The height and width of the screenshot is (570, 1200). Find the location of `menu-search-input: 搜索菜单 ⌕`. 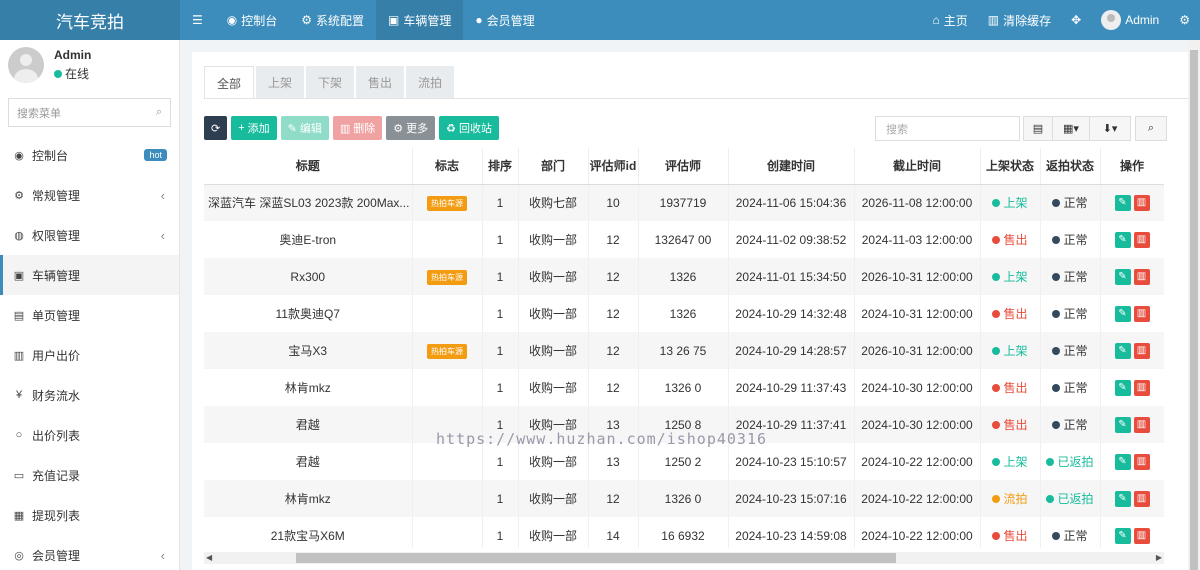

menu-search-input: 搜索菜单 ⌕ is located at coordinates (89, 112).